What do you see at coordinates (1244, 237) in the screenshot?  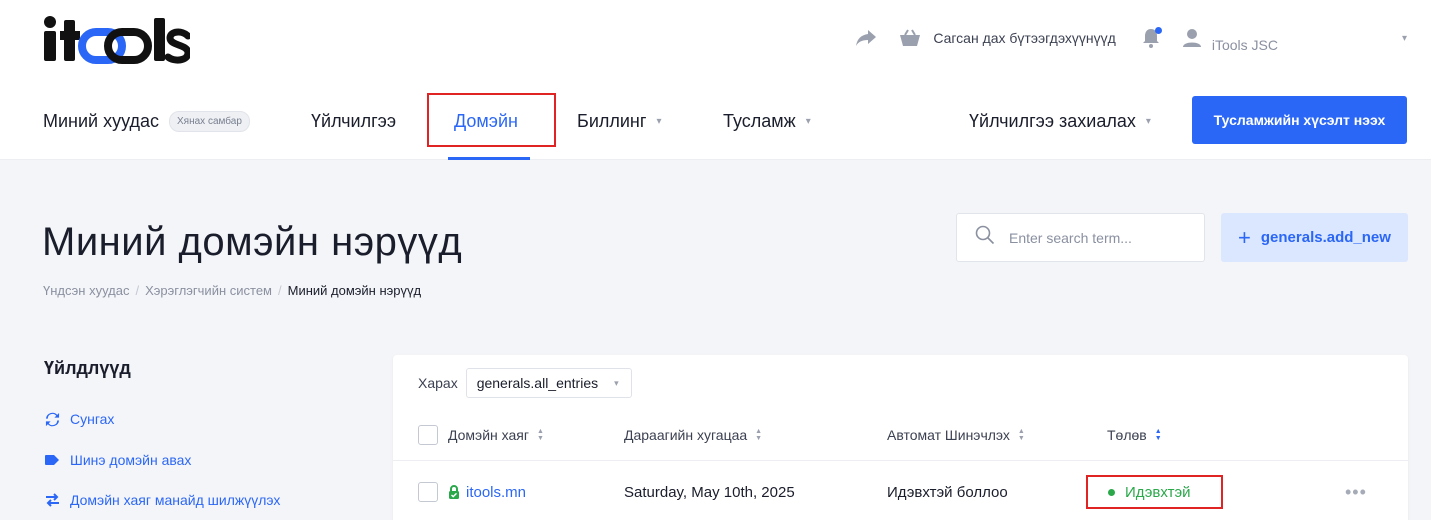 I see `plus-icon: +` at bounding box center [1244, 237].